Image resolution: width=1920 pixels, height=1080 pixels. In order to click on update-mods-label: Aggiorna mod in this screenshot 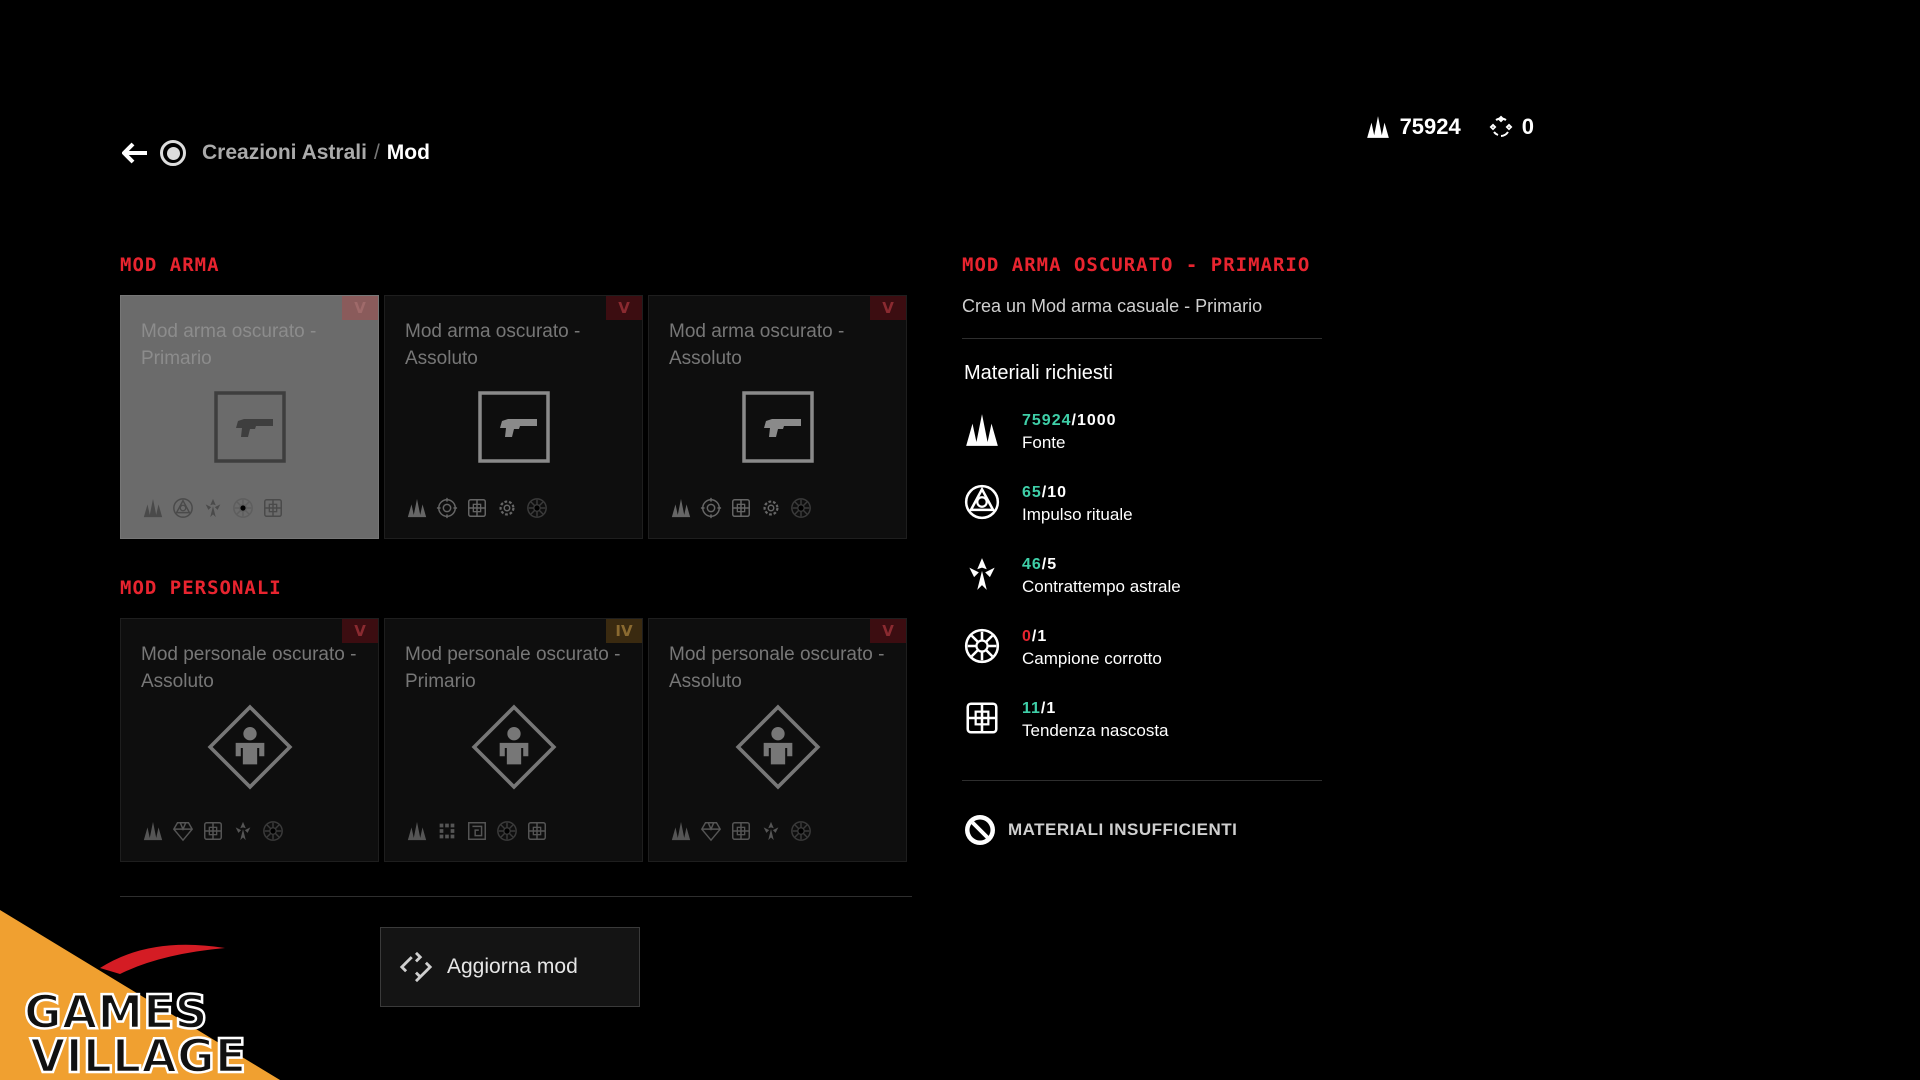, I will do `click(512, 966)`.